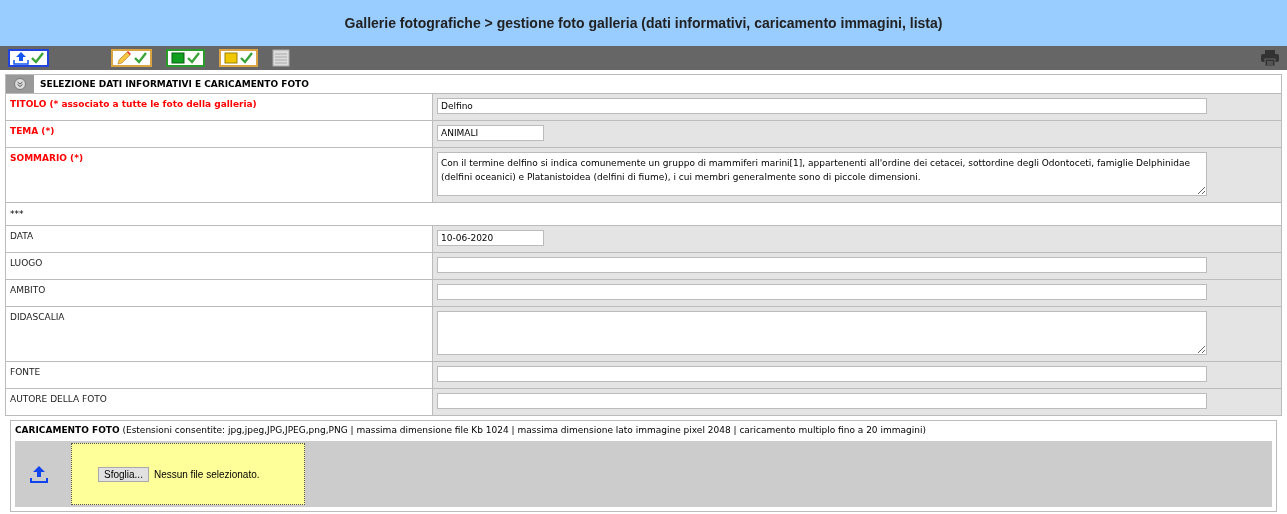  Describe the element at coordinates (1270, 58) in the screenshot. I see `printer-icon` at that location.